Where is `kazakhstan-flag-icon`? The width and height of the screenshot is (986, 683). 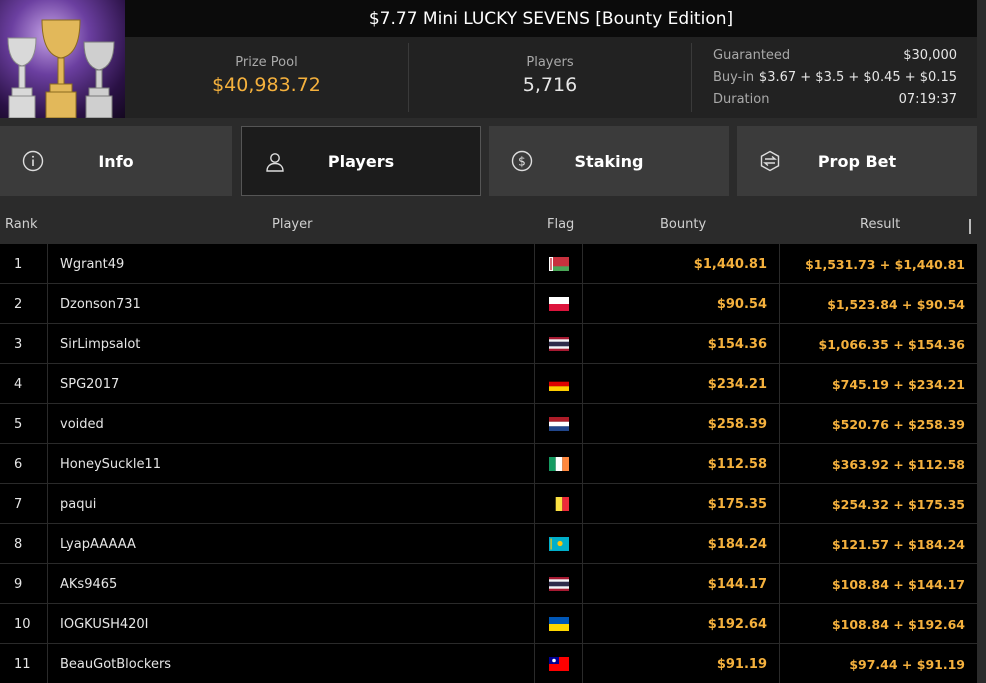
kazakhstan-flag-icon is located at coordinates (558, 544).